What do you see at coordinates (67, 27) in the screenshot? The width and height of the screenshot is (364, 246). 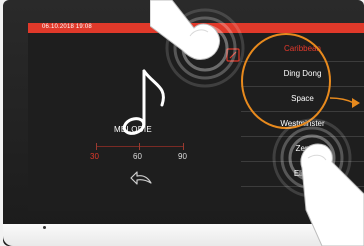 I see `status-datetime: 06.10.2018 19:08` at bounding box center [67, 27].